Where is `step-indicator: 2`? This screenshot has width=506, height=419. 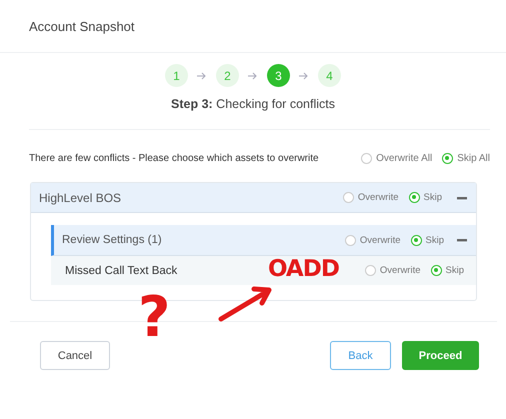 step-indicator: 2 is located at coordinates (227, 75).